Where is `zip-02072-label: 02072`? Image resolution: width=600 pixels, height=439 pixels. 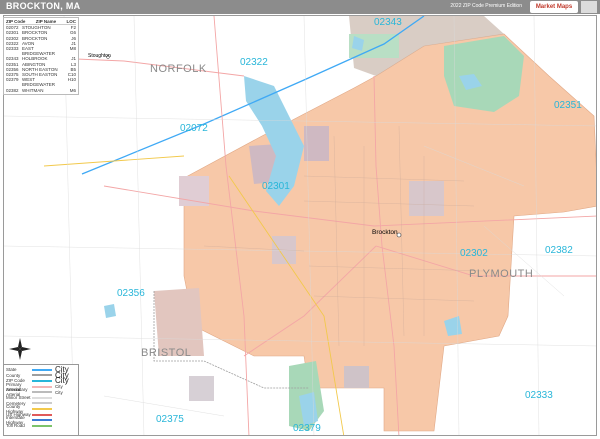
zip-02072-label: 02072 is located at coordinates (194, 128).